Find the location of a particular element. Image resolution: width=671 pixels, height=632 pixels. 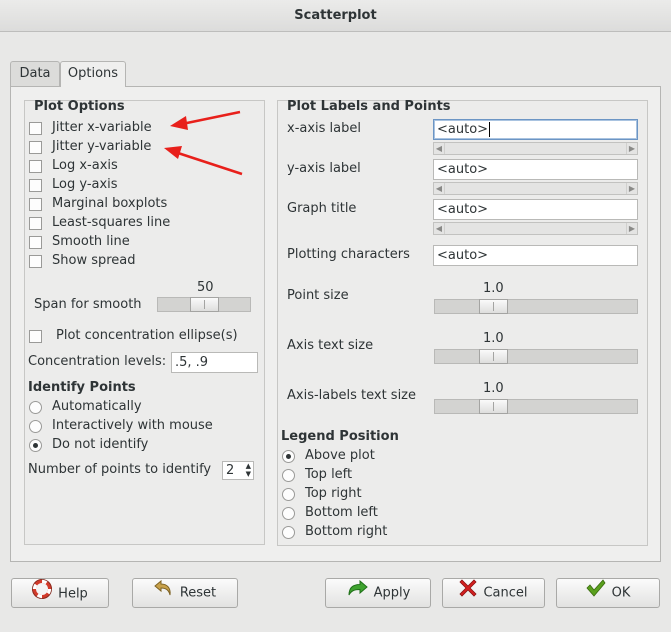

marginal-boxplots-label: Marginal boxplots is located at coordinates (110, 203).